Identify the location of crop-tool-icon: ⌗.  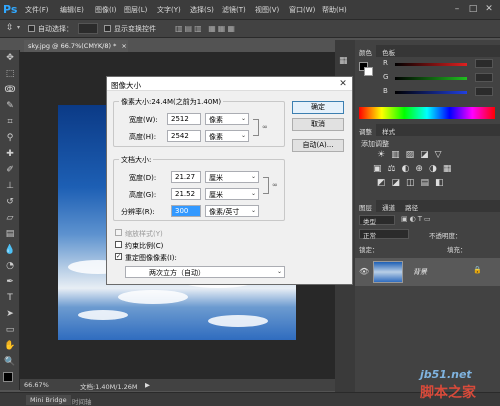
(10, 122).